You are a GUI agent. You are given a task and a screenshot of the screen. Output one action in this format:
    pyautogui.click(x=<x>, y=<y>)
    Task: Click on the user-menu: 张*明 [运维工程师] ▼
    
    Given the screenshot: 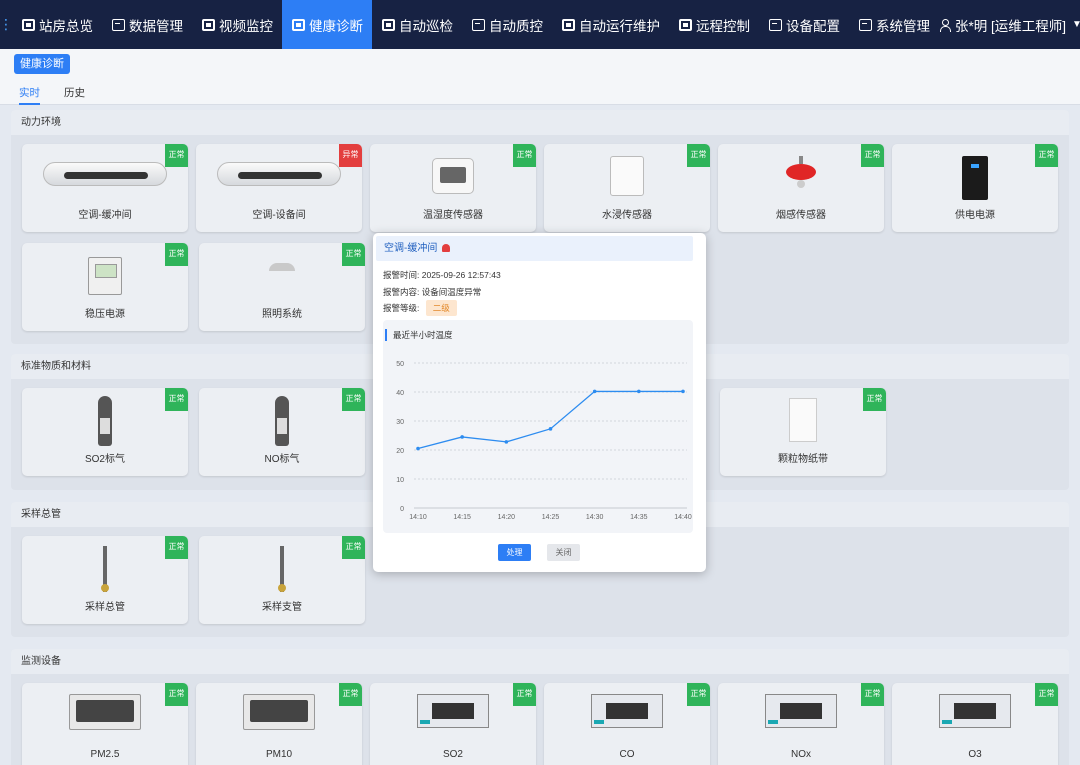 What is the action you would take?
    pyautogui.click(x=1009, y=25)
    